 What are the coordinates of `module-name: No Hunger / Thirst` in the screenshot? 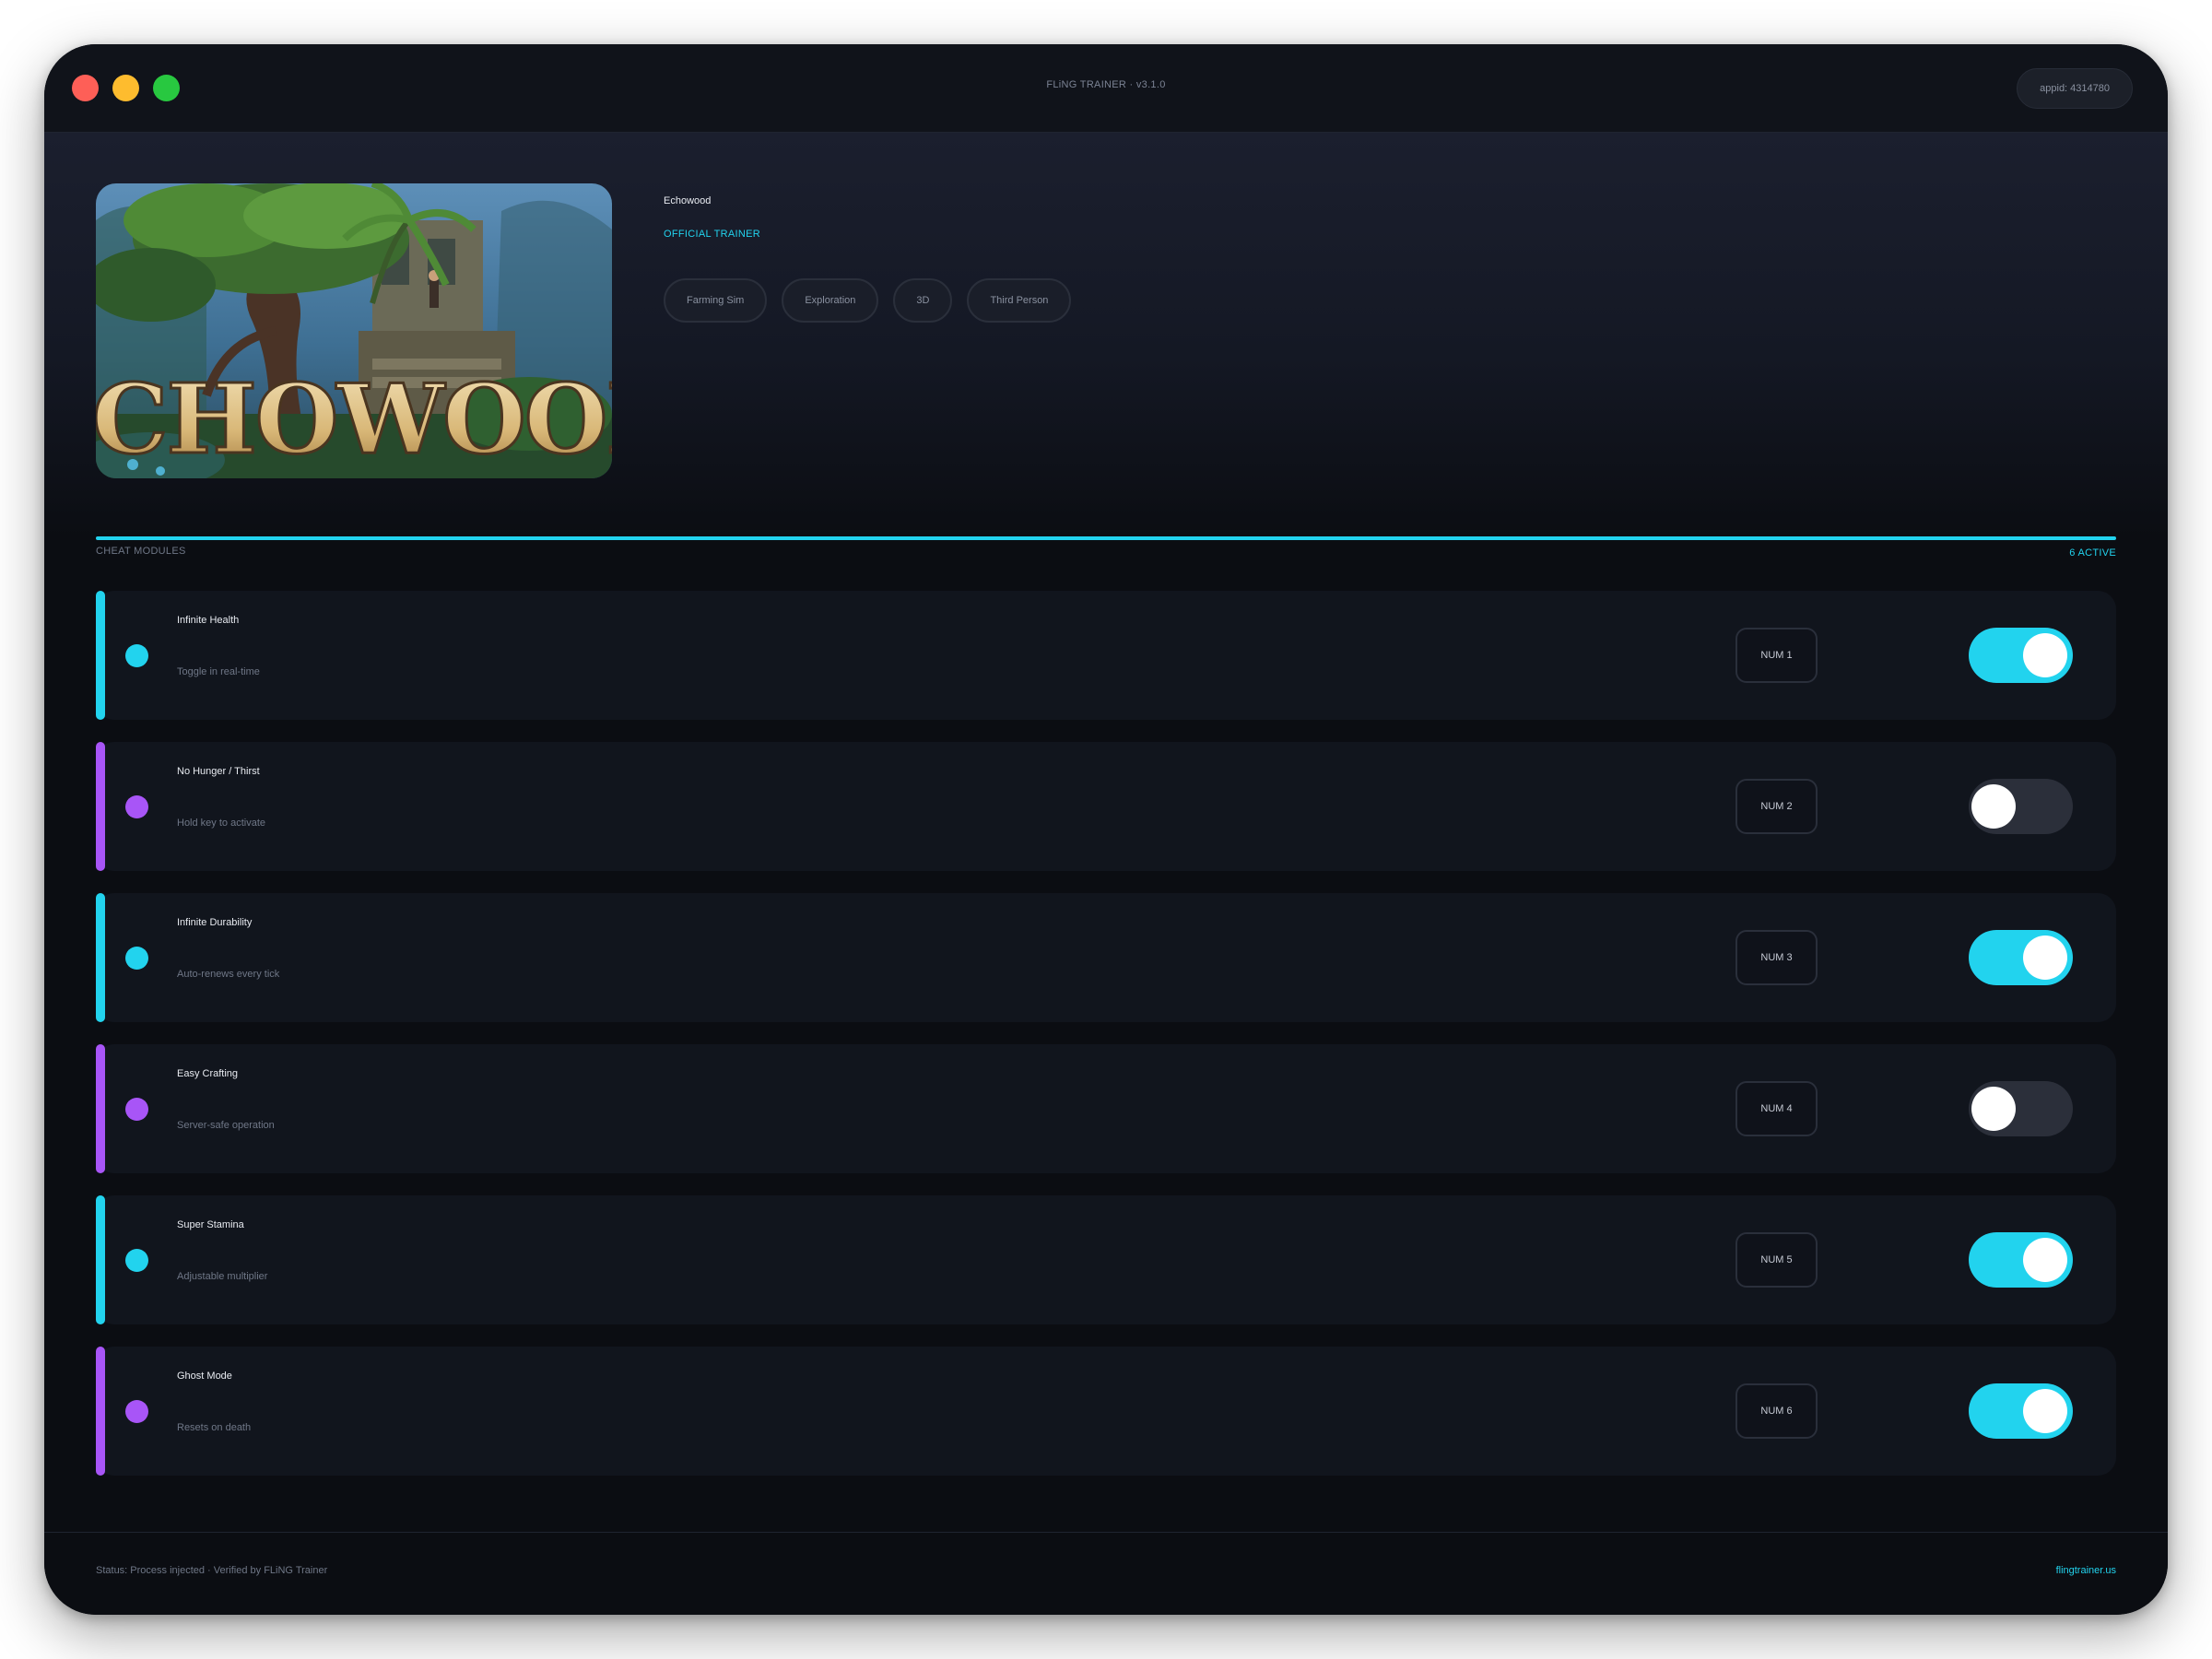 It's located at (218, 771).